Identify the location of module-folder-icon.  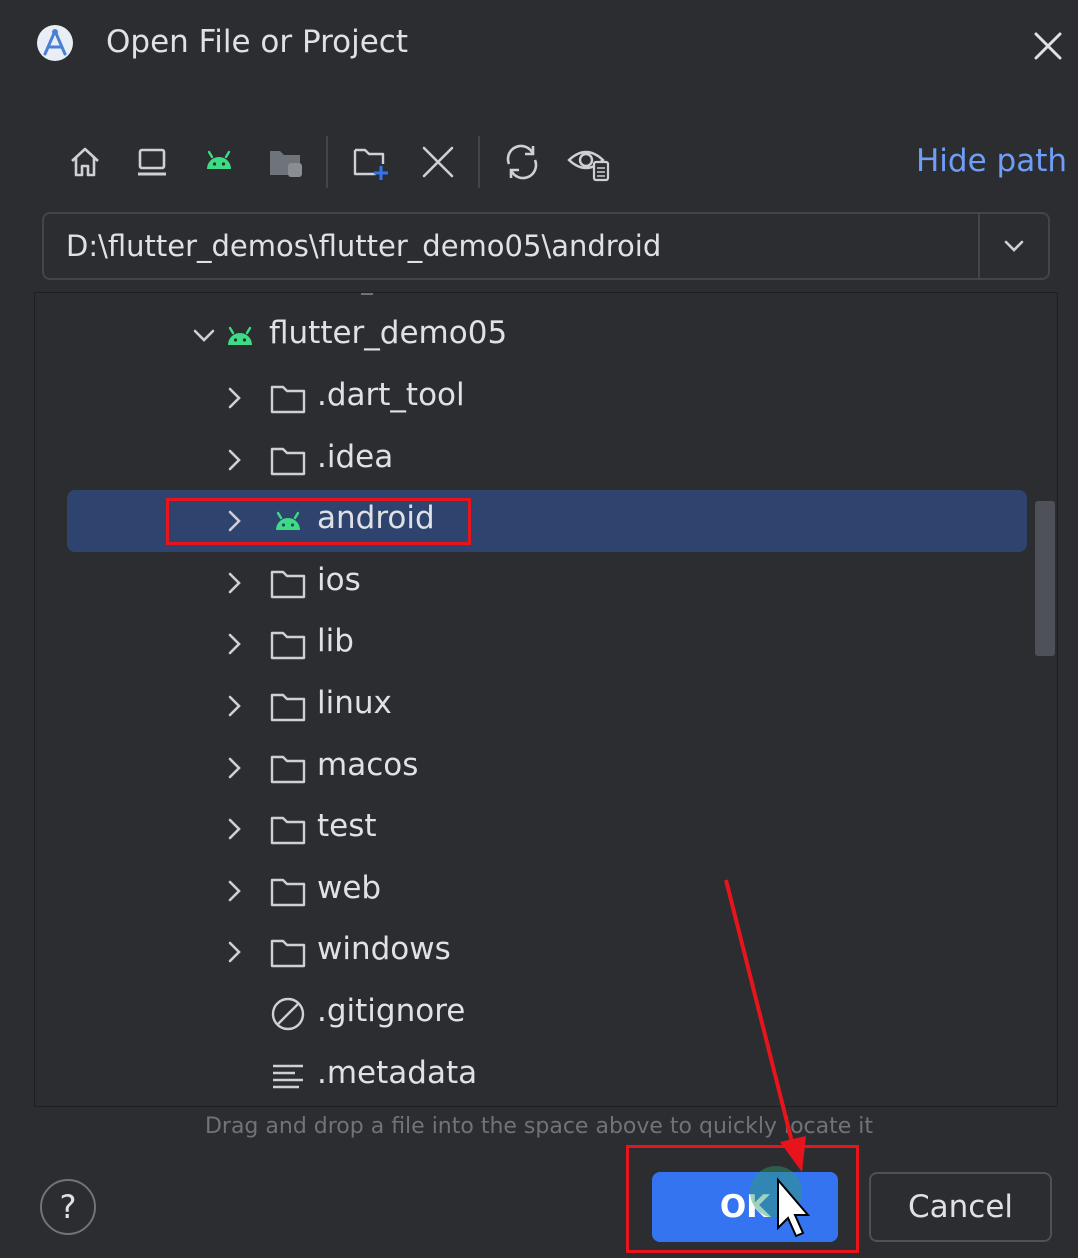
(286, 164).